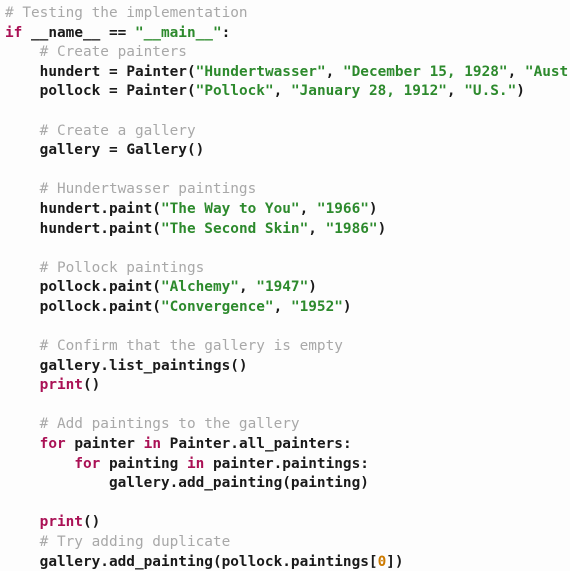 The image size is (570, 571). What do you see at coordinates (287, 367) in the screenshot?
I see `code-line: gallery.list_paintings()` at bounding box center [287, 367].